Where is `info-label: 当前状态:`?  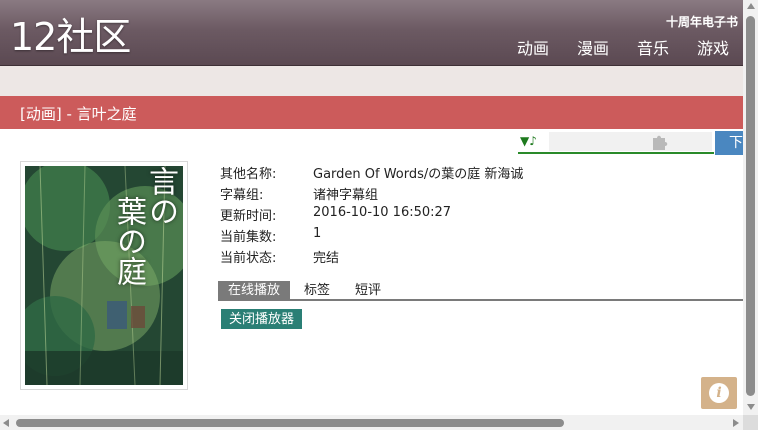 info-label: 当前状态: is located at coordinates (248, 258).